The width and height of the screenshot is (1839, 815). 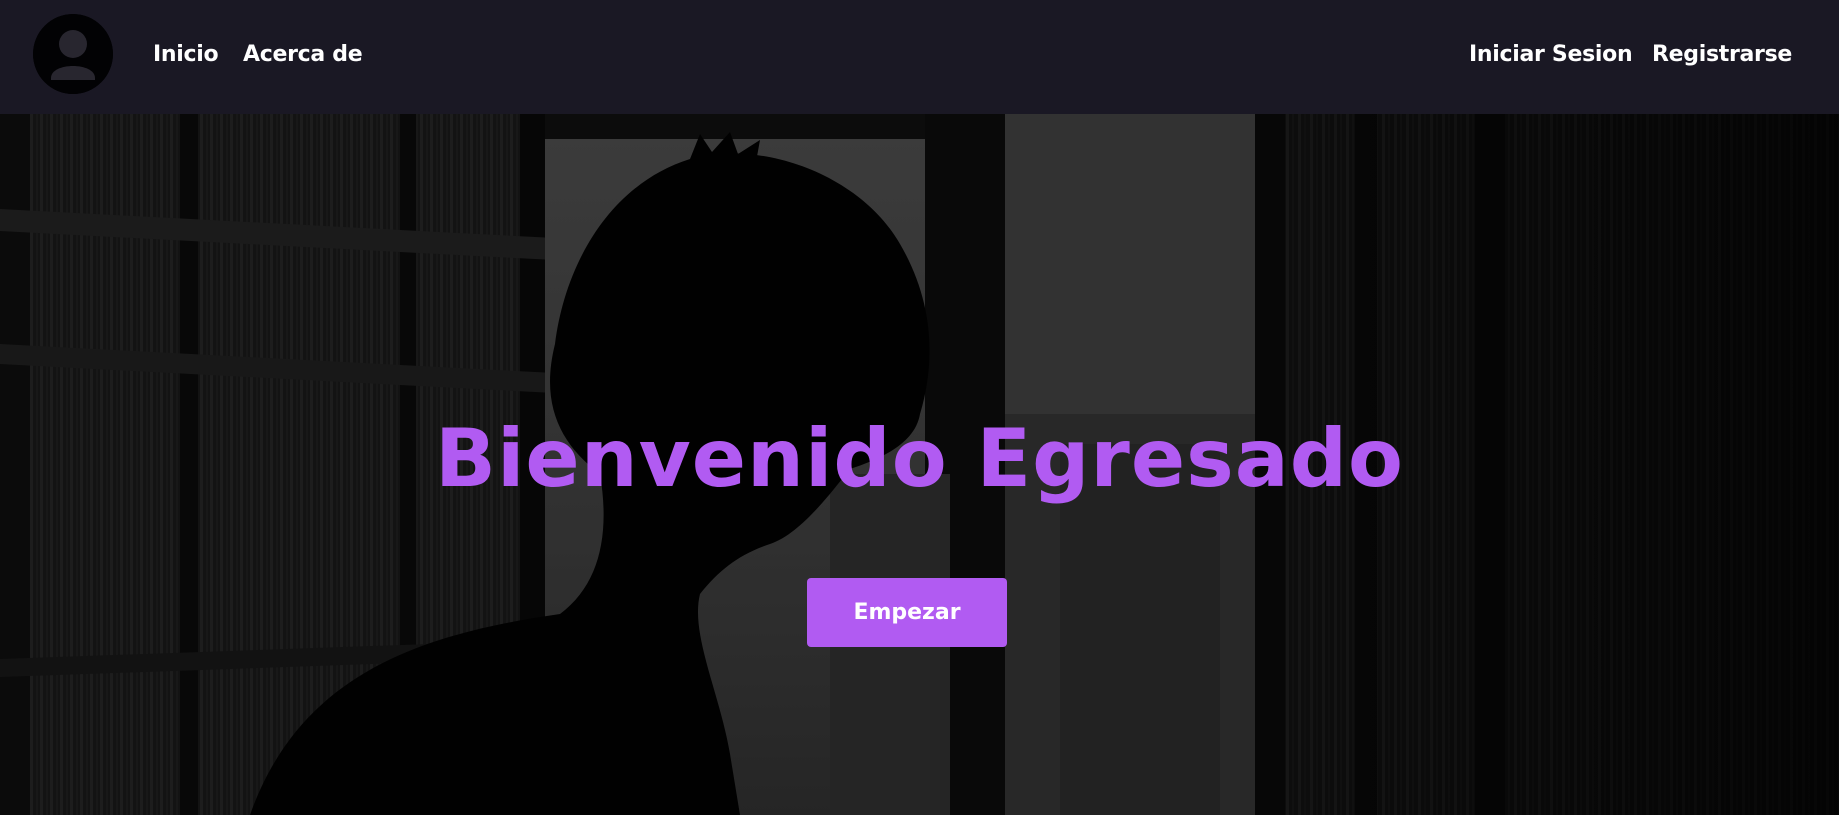 I want to click on nav-link-register: Registrarse, so click(x=1722, y=57).